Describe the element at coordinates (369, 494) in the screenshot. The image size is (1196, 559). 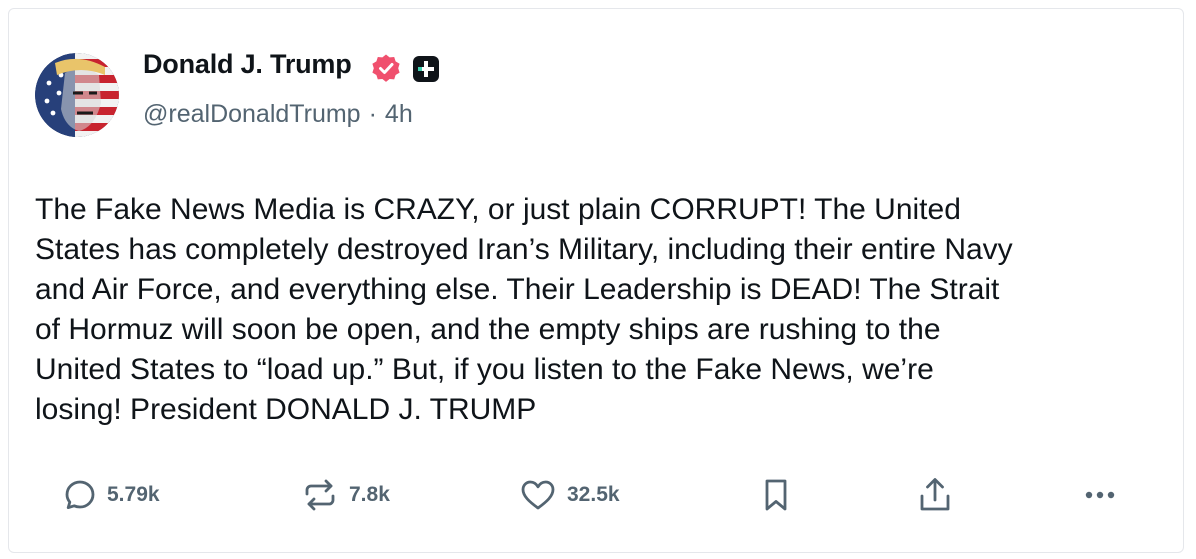
I see `repost-count: 7.8k` at that location.